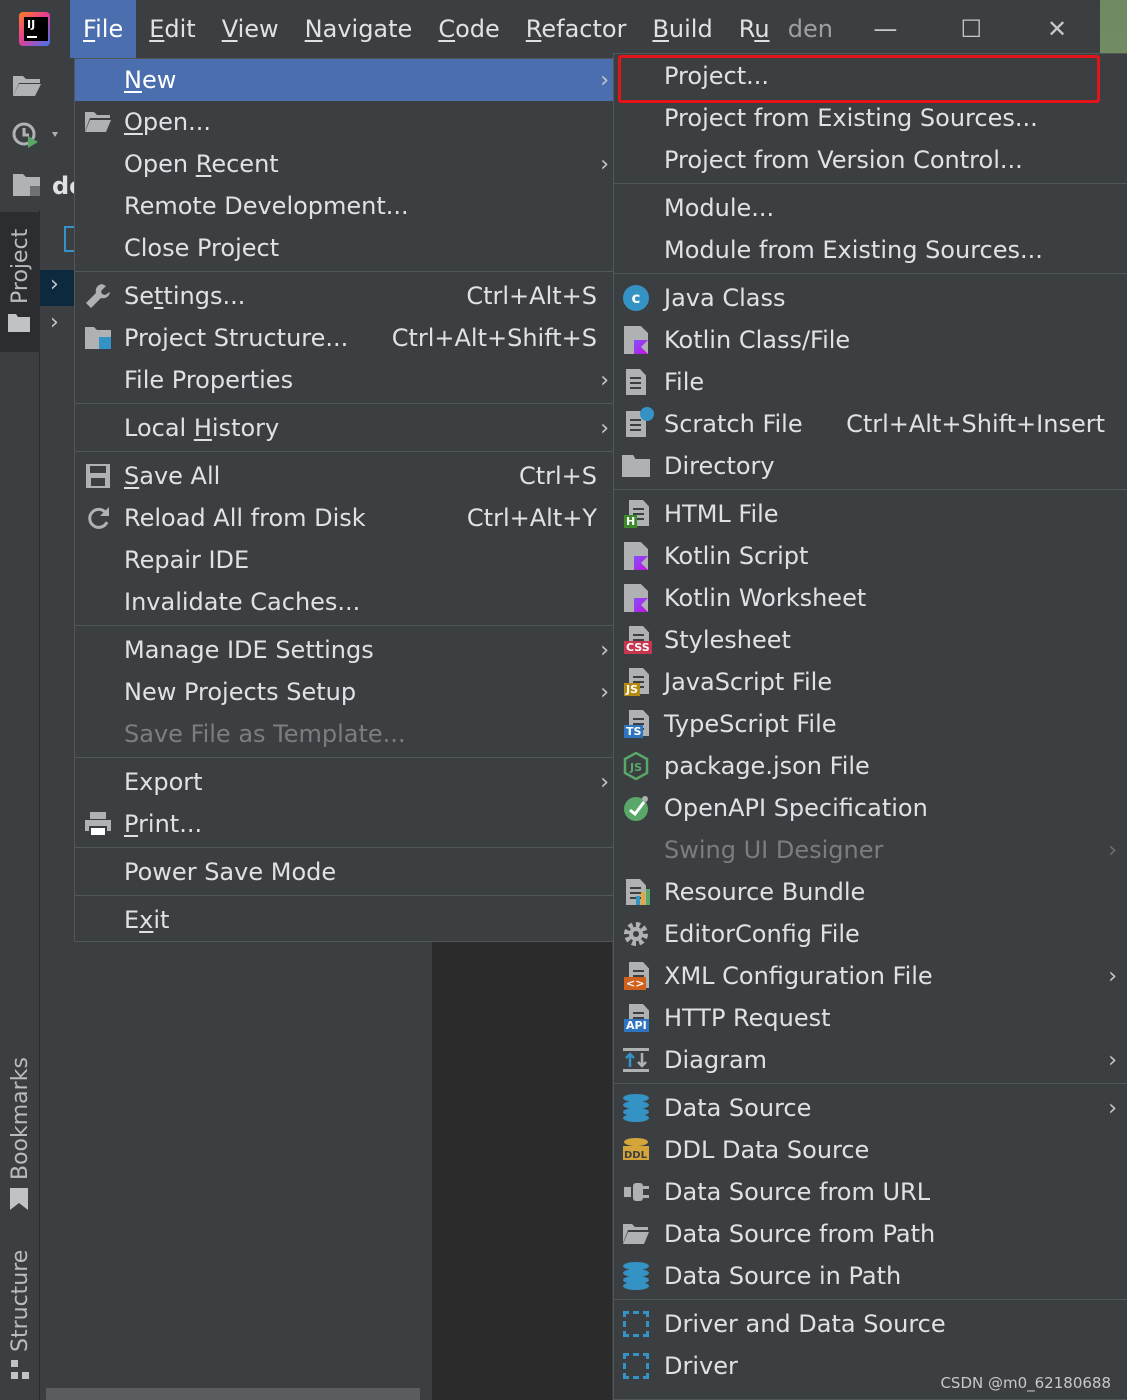 The width and height of the screenshot is (1127, 1400). I want to click on gear-icon, so click(636, 934).